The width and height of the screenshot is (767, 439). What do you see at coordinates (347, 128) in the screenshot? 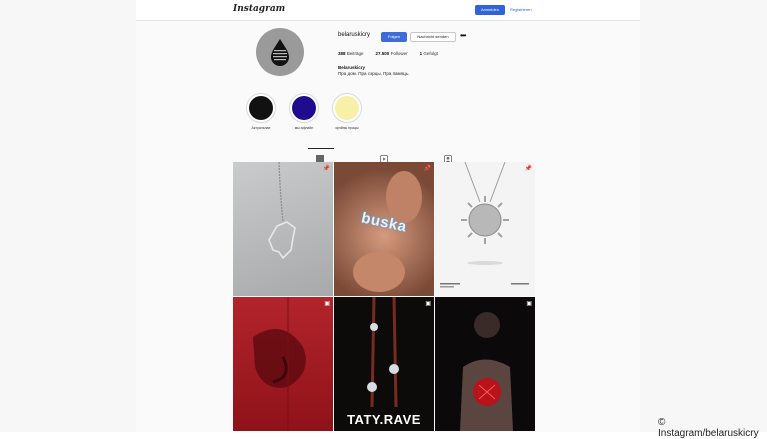
I see `highlight-label: крэйны працы` at bounding box center [347, 128].